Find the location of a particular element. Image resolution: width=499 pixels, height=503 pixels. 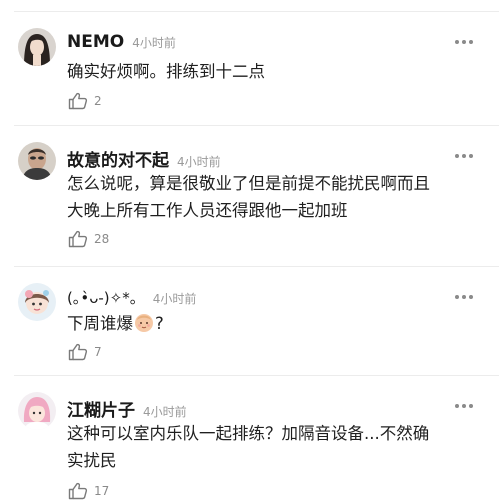

comment-text-line: 怎么说呢，算是很敬业了但是前提不能扰民啊而且 is located at coordinates (248, 183).